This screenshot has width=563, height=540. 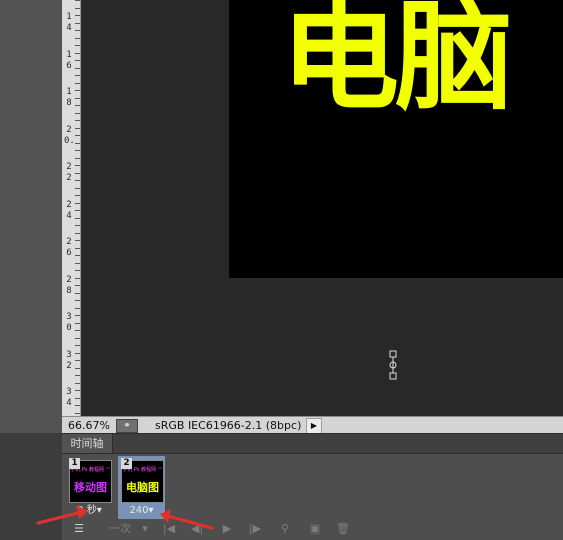 I want to click on vertical-ruler: 1 4 1 6 1 8 2 0. 2 2 2 4 2 6 2 8 3 0 3 2 3 4, so click(x=71, y=208).